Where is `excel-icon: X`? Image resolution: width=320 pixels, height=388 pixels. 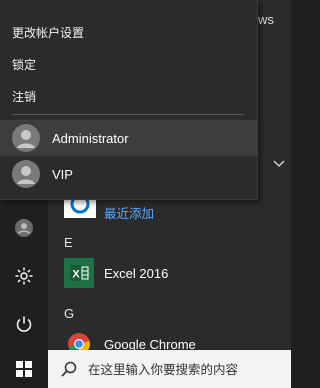 excel-icon: X is located at coordinates (79, 273).